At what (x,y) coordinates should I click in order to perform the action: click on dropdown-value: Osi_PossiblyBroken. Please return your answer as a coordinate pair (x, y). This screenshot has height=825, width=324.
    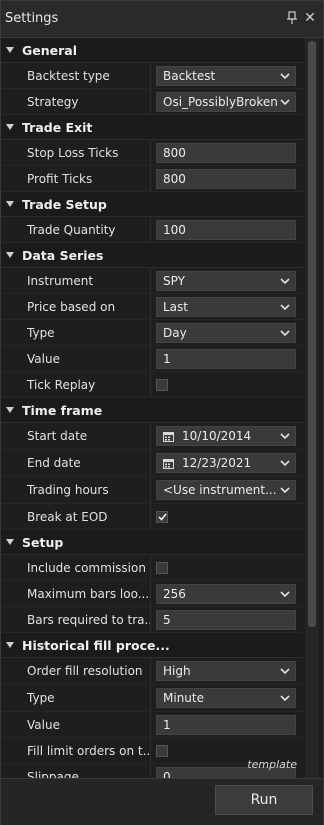
    Looking at the image, I should click on (220, 101).